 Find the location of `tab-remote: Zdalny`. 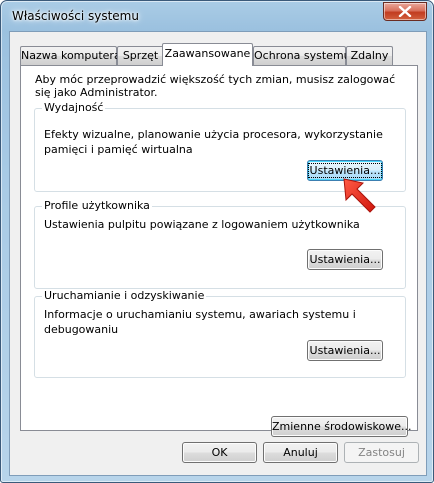

tab-remote: Zdalny is located at coordinates (369, 55).